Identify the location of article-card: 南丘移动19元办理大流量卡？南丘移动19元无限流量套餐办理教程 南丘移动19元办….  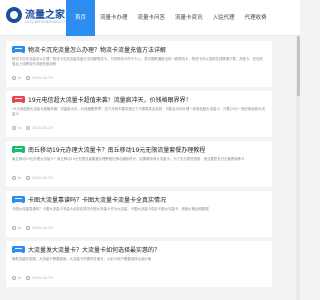
(139, 164).